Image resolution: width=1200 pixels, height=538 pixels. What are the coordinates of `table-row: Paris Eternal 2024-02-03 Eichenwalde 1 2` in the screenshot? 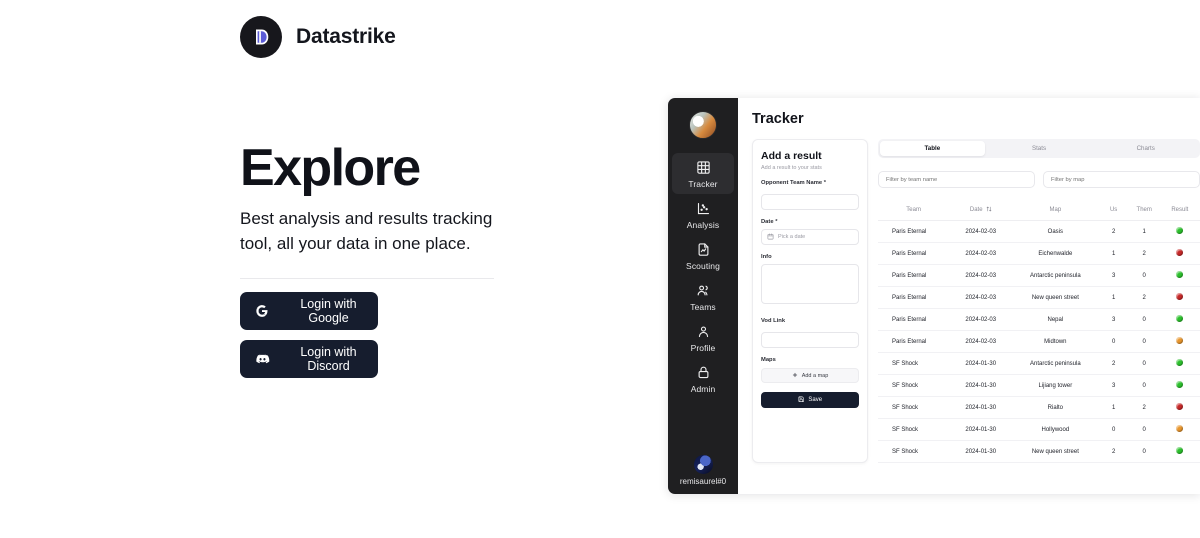 It's located at (1039, 253).